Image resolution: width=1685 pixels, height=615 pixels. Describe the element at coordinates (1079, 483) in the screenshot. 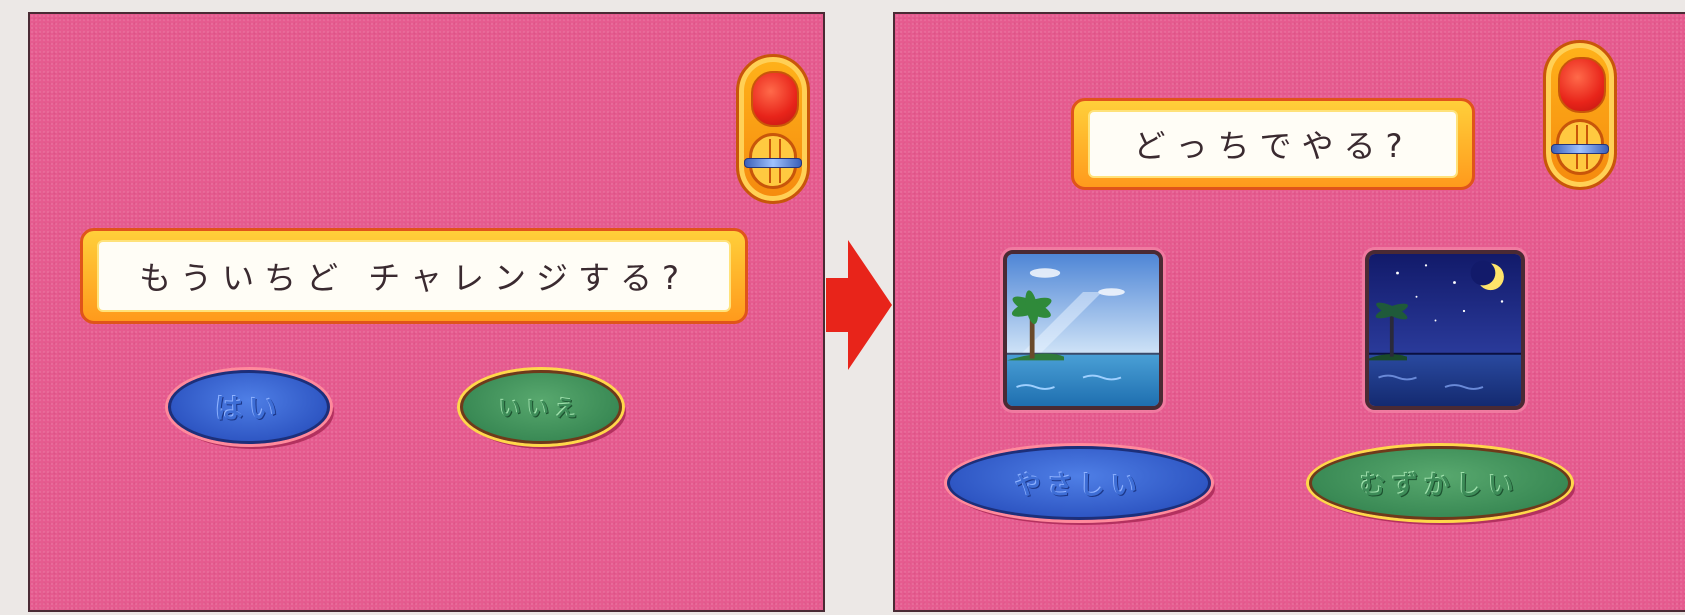

I see `easy-button: やさしい` at that location.